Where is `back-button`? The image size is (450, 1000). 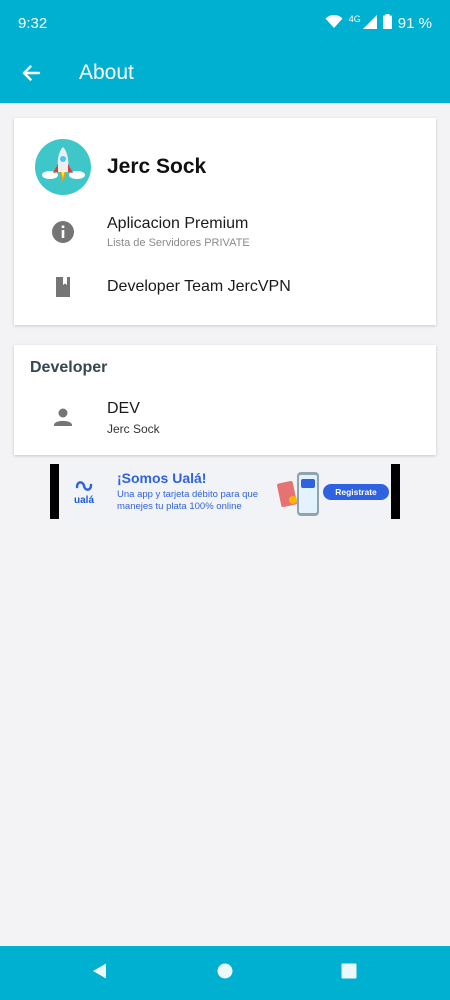
back-button is located at coordinates (31, 75).